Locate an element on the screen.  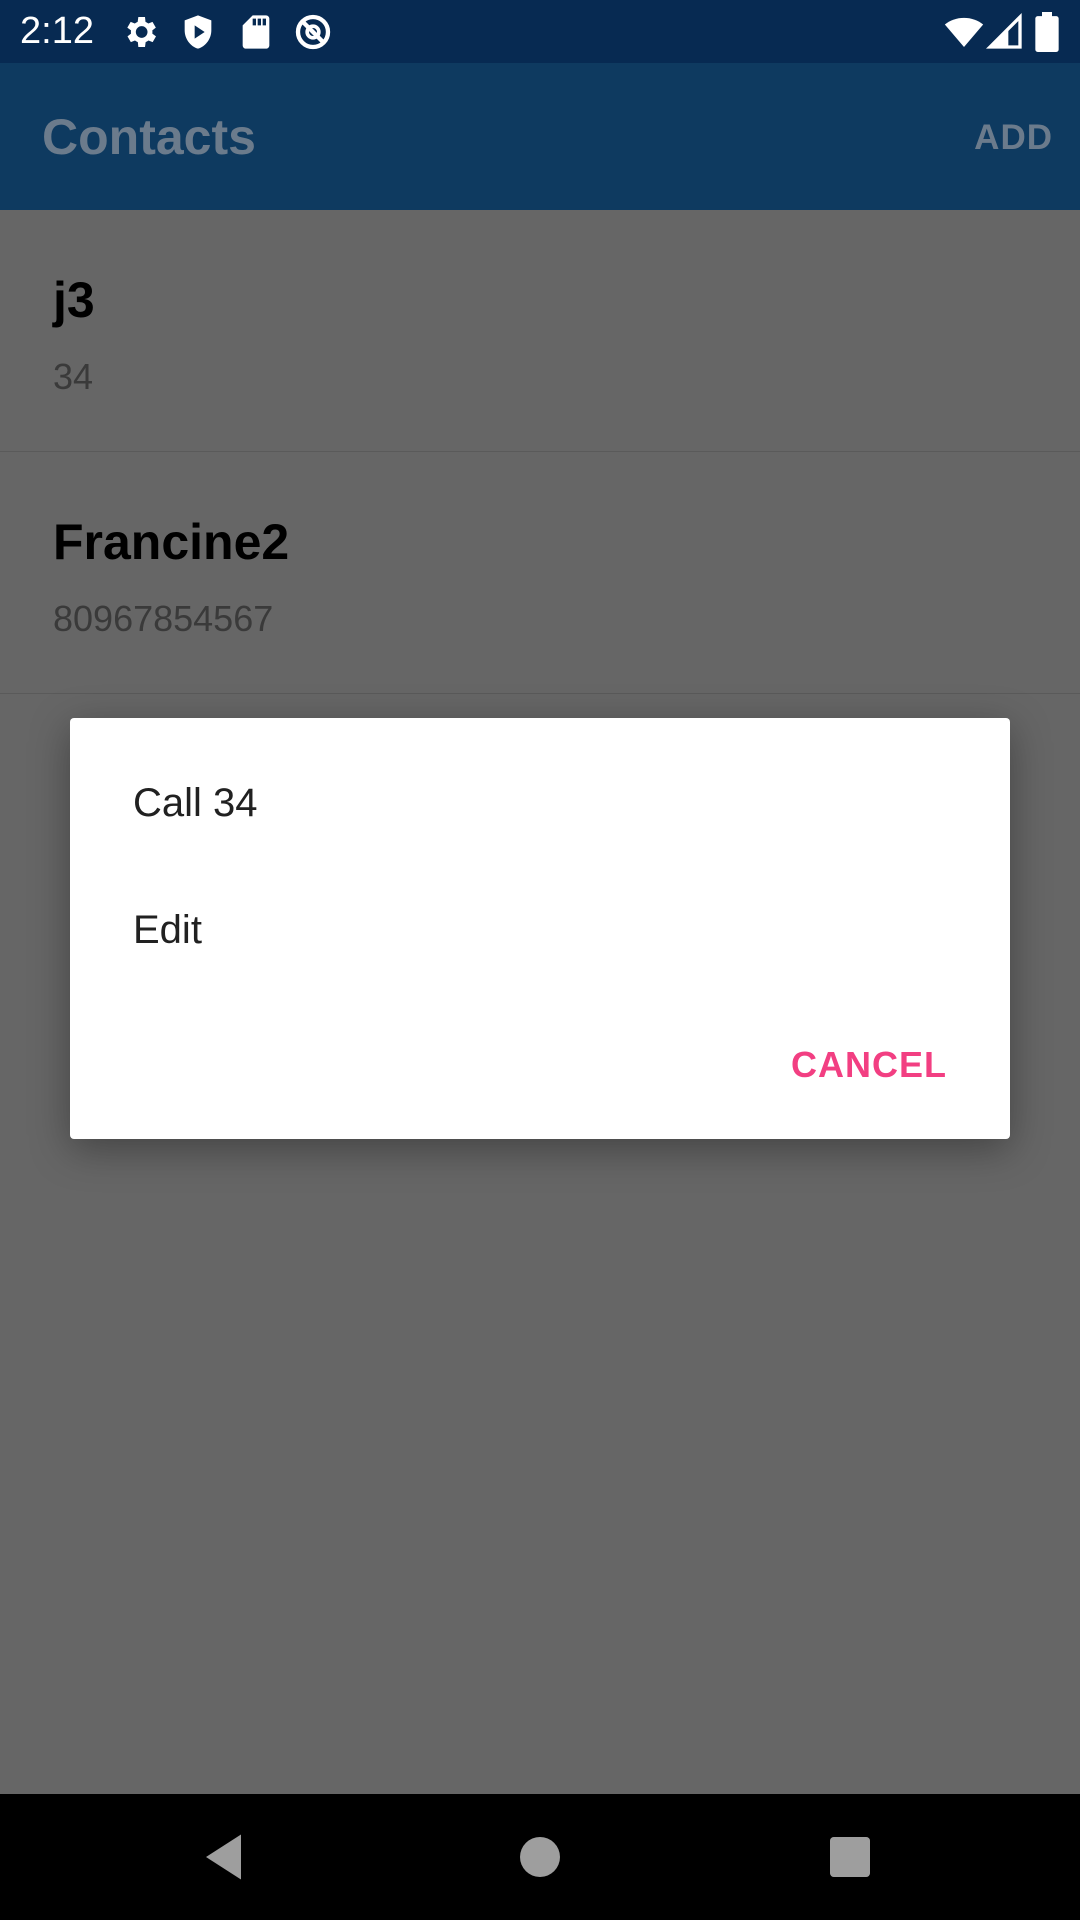
back-icon is located at coordinates (226, 1857).